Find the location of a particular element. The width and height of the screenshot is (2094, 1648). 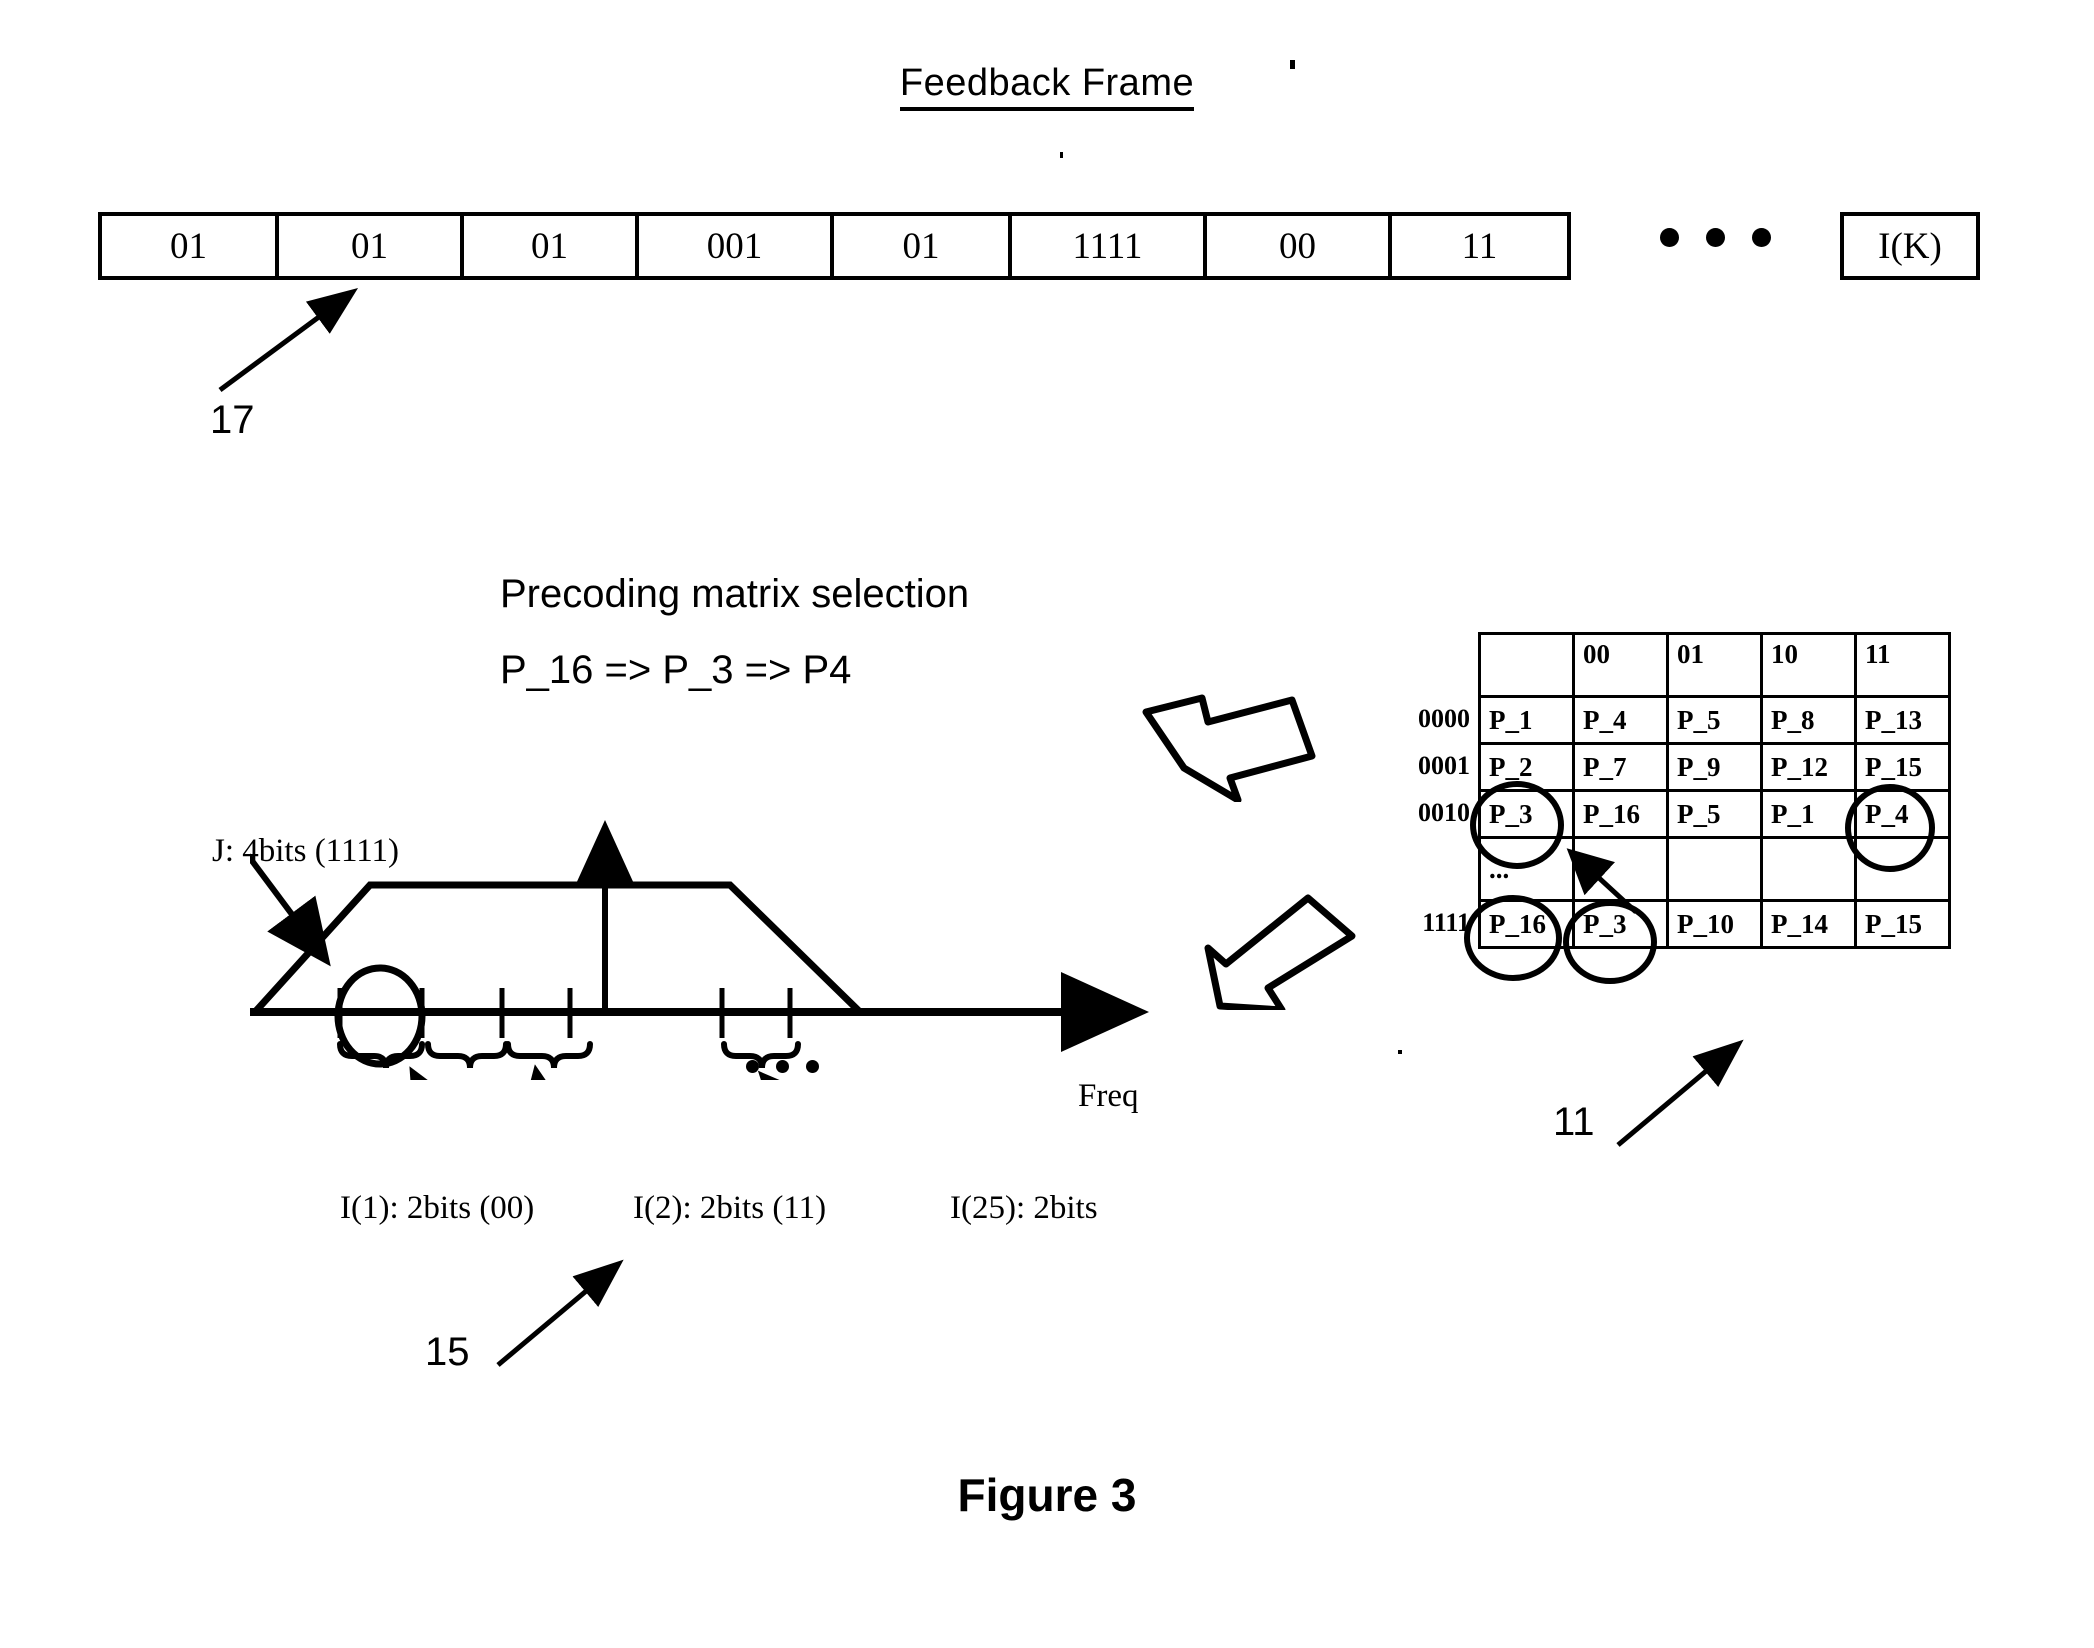

precoding-selection-sequence: P_16 => P_3 => P4 is located at coordinates (676, 670).